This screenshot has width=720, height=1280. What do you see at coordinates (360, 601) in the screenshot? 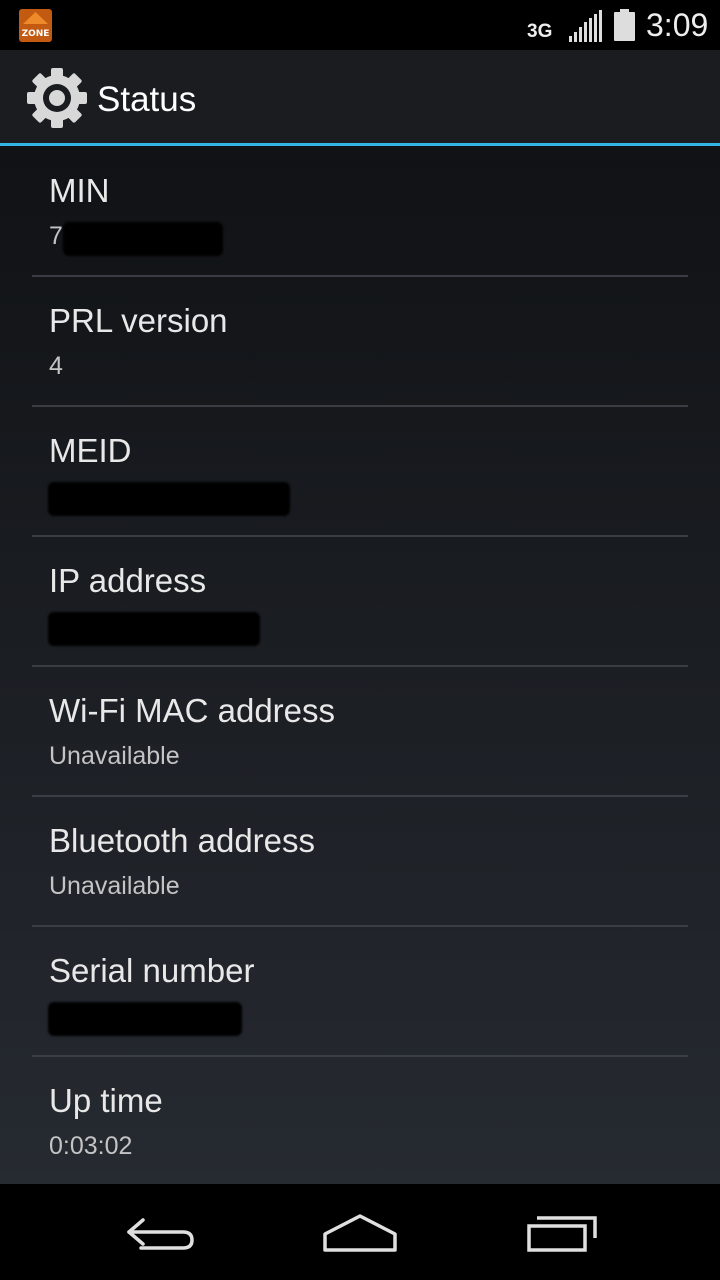
I see `list-item-ip-address: IP address` at bounding box center [360, 601].